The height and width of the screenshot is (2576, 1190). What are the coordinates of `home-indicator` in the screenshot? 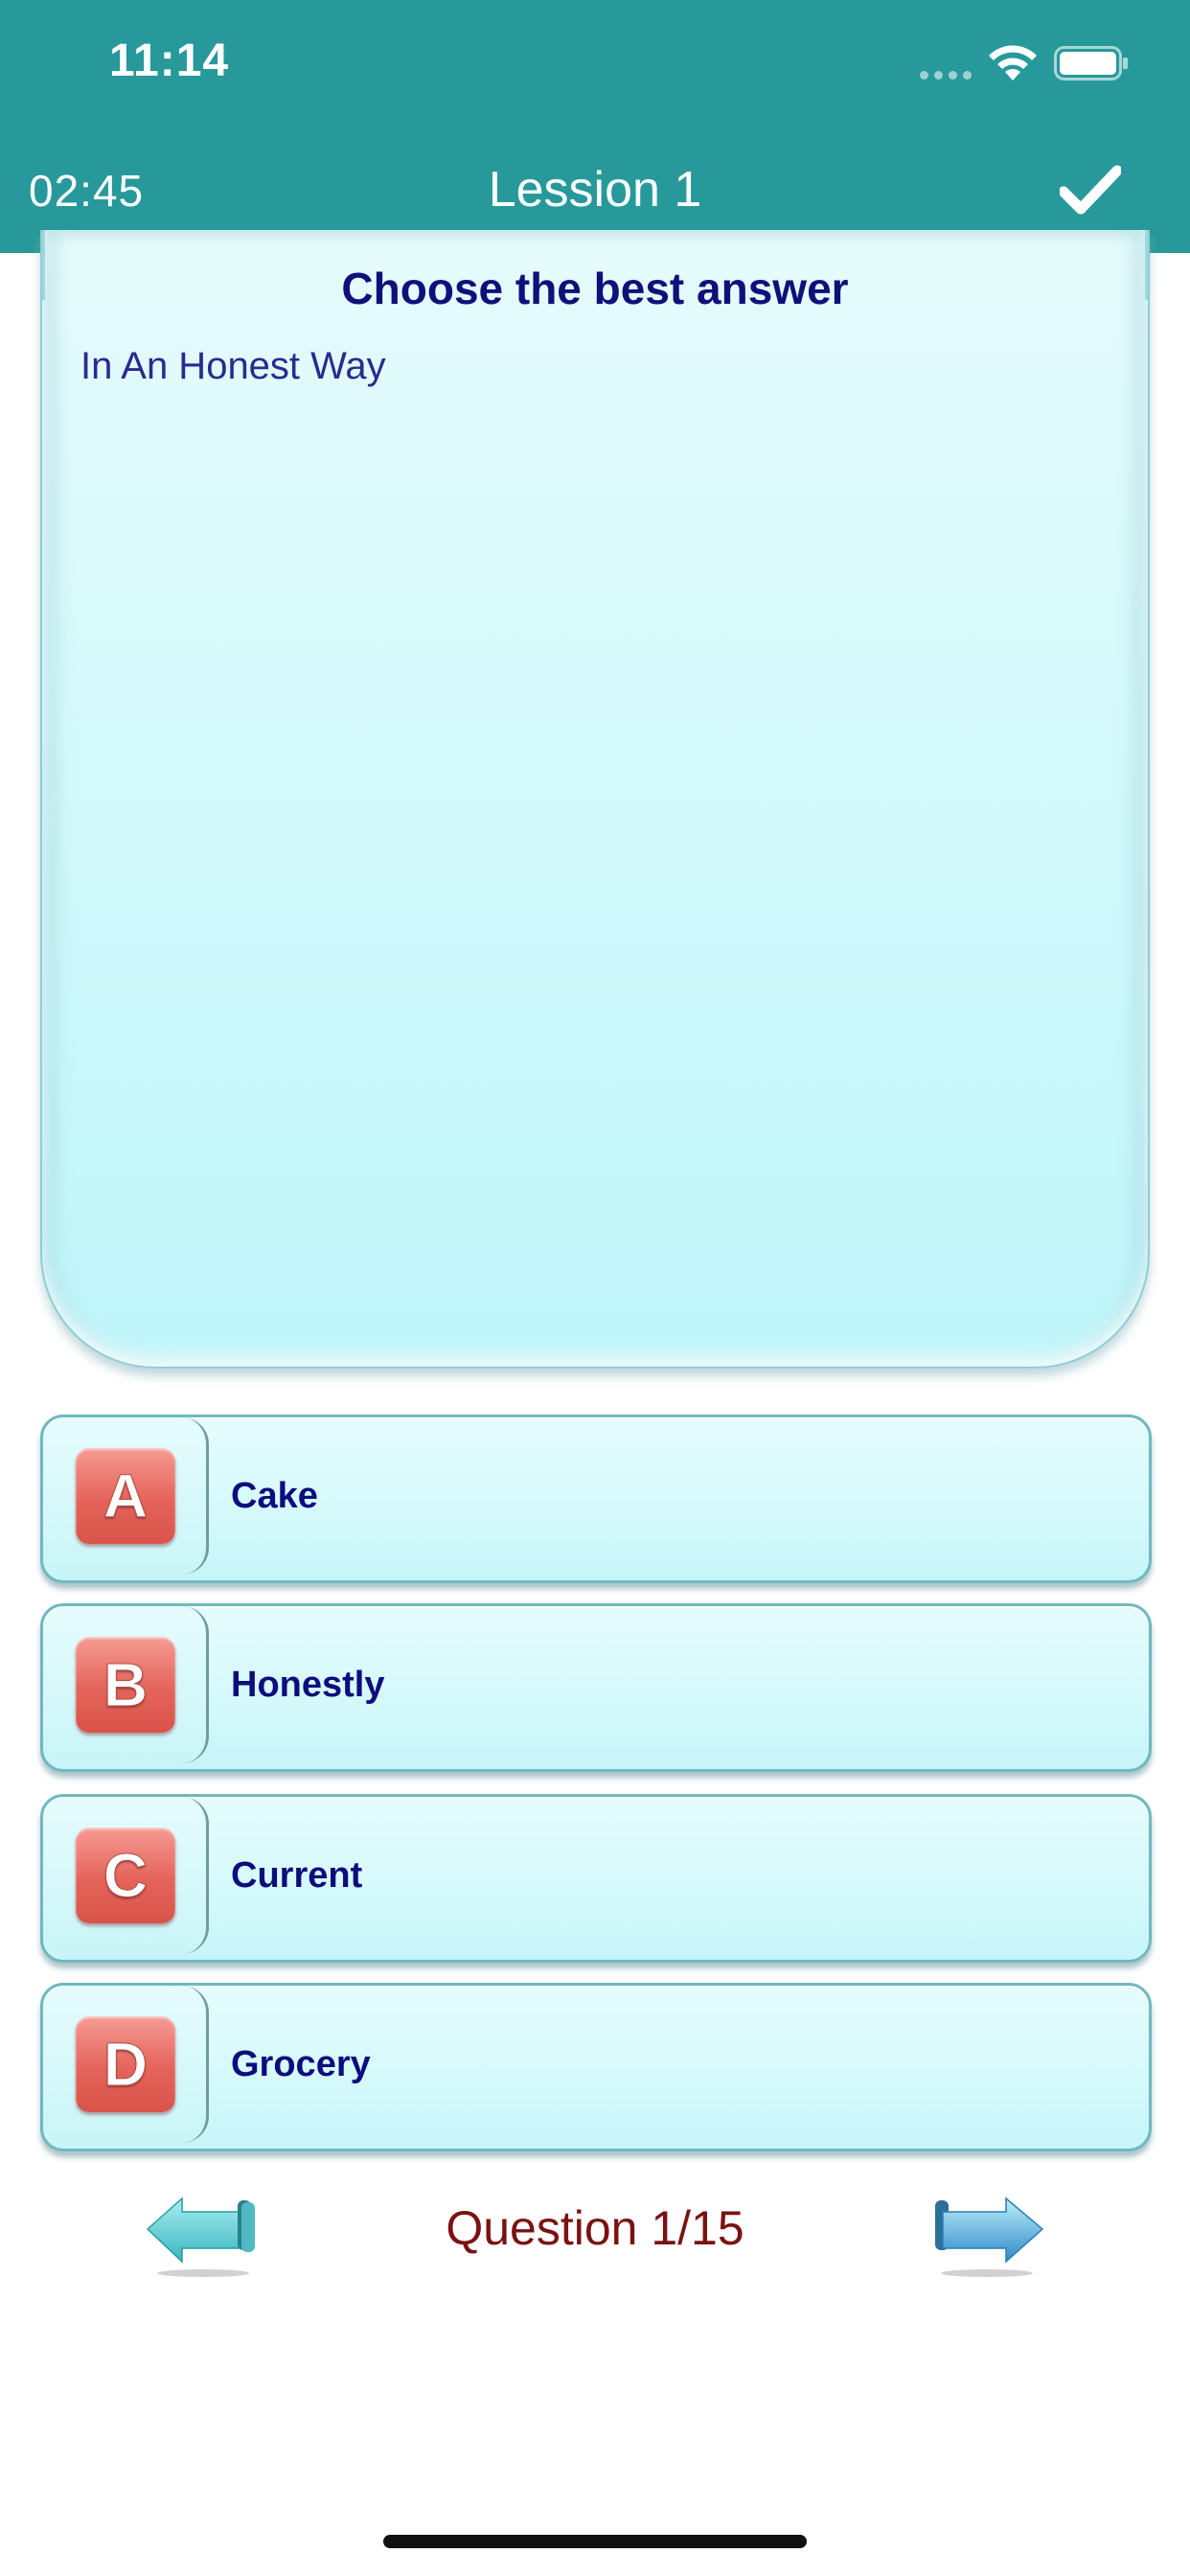 It's located at (595, 2541).